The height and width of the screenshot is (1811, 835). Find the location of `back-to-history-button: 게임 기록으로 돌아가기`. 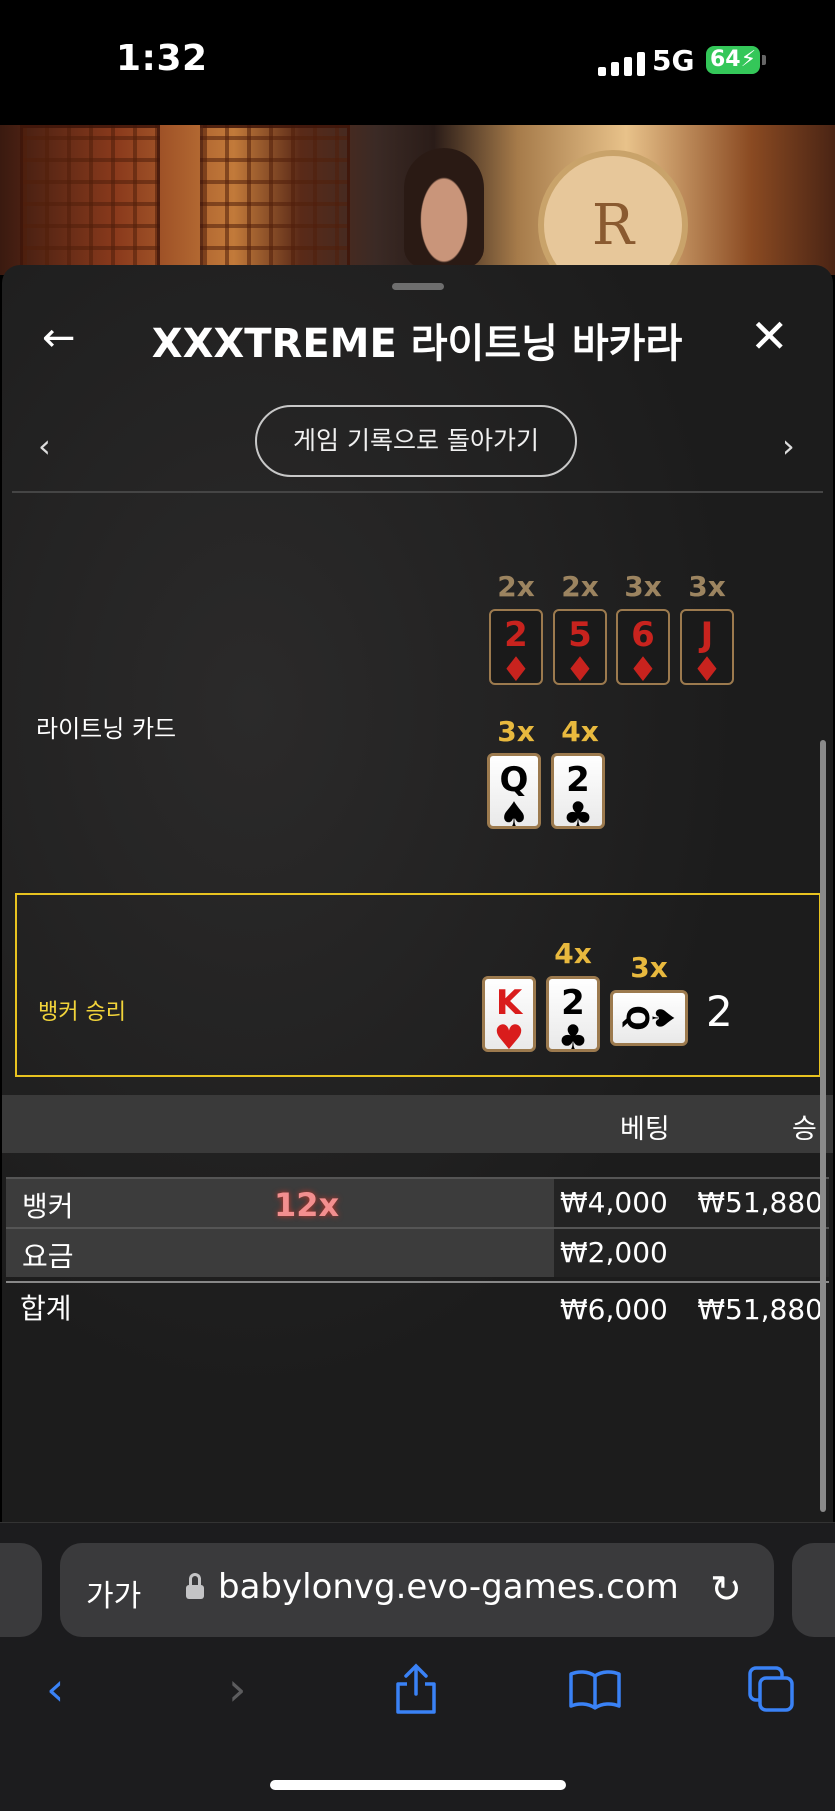

back-to-history-button: 게임 기록으로 돌아가기 is located at coordinates (416, 441).